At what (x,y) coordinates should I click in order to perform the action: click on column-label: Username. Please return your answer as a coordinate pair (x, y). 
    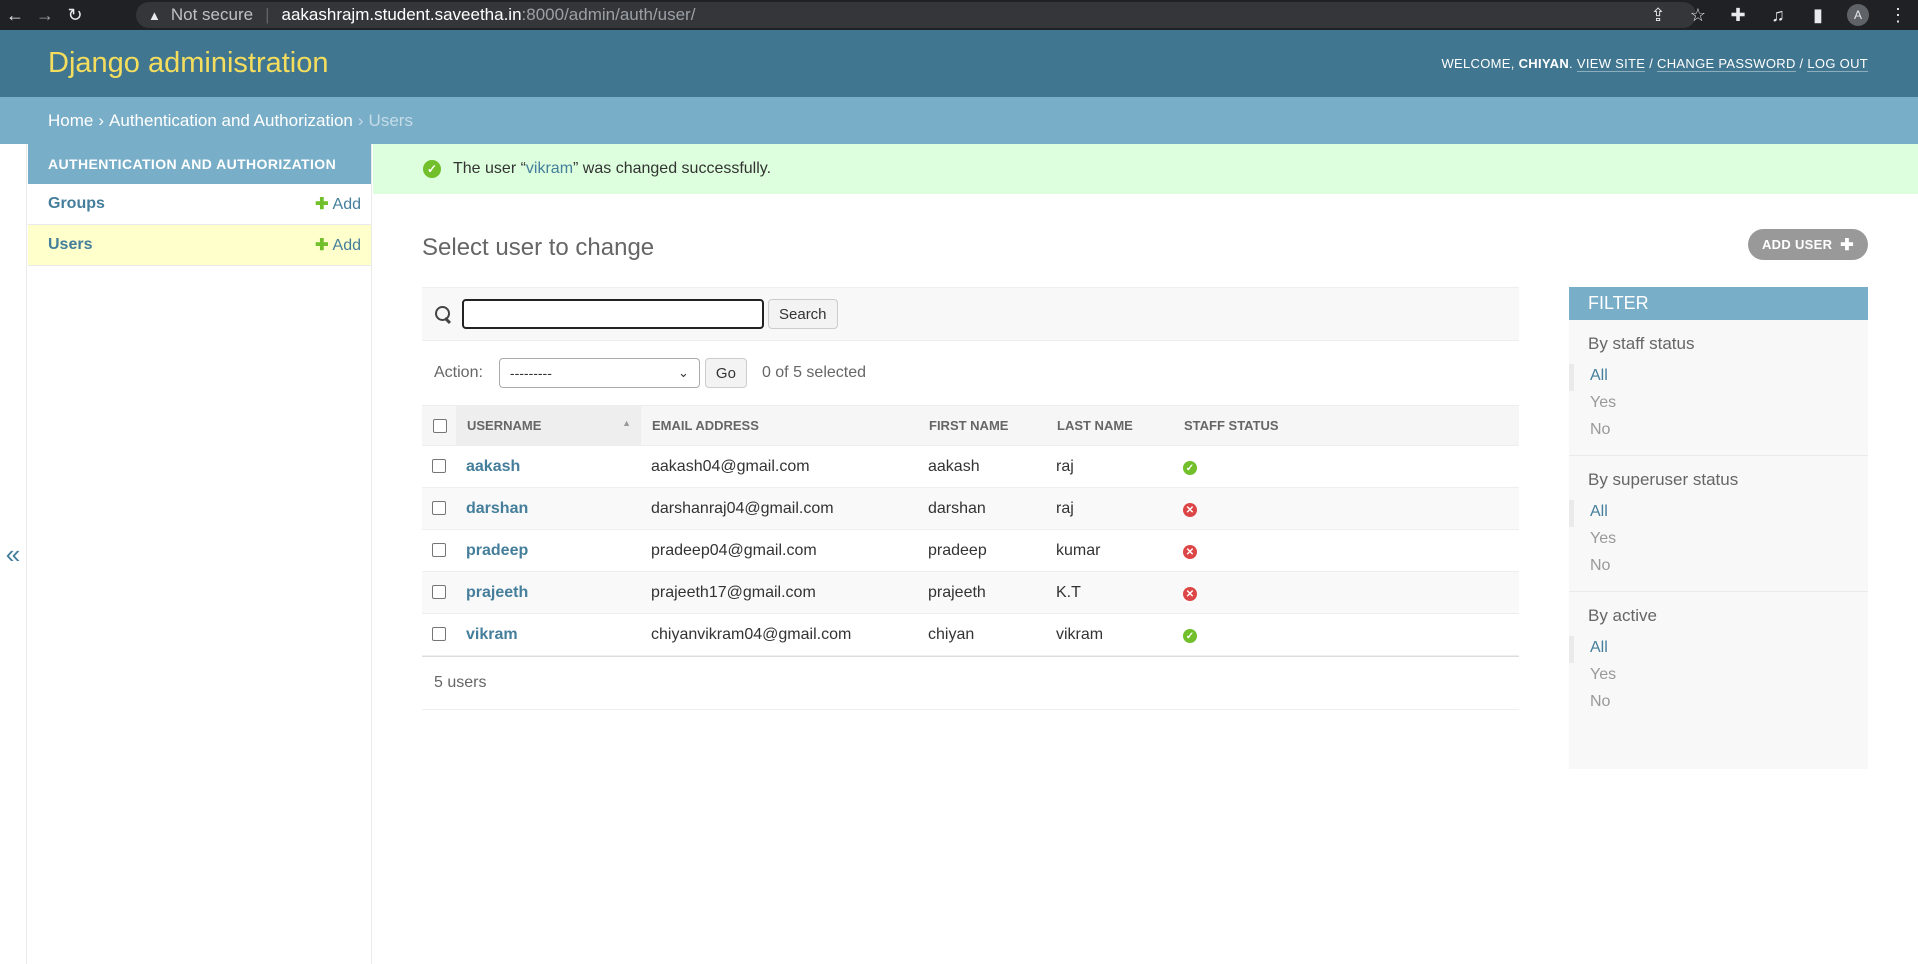
    Looking at the image, I should click on (504, 425).